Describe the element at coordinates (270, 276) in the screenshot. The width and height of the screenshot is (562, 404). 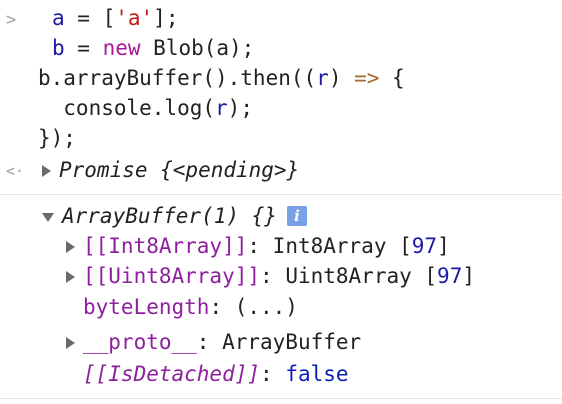
I see `prop-uint8array: [[Uint8Array]]: Uint8Array [97]` at that location.